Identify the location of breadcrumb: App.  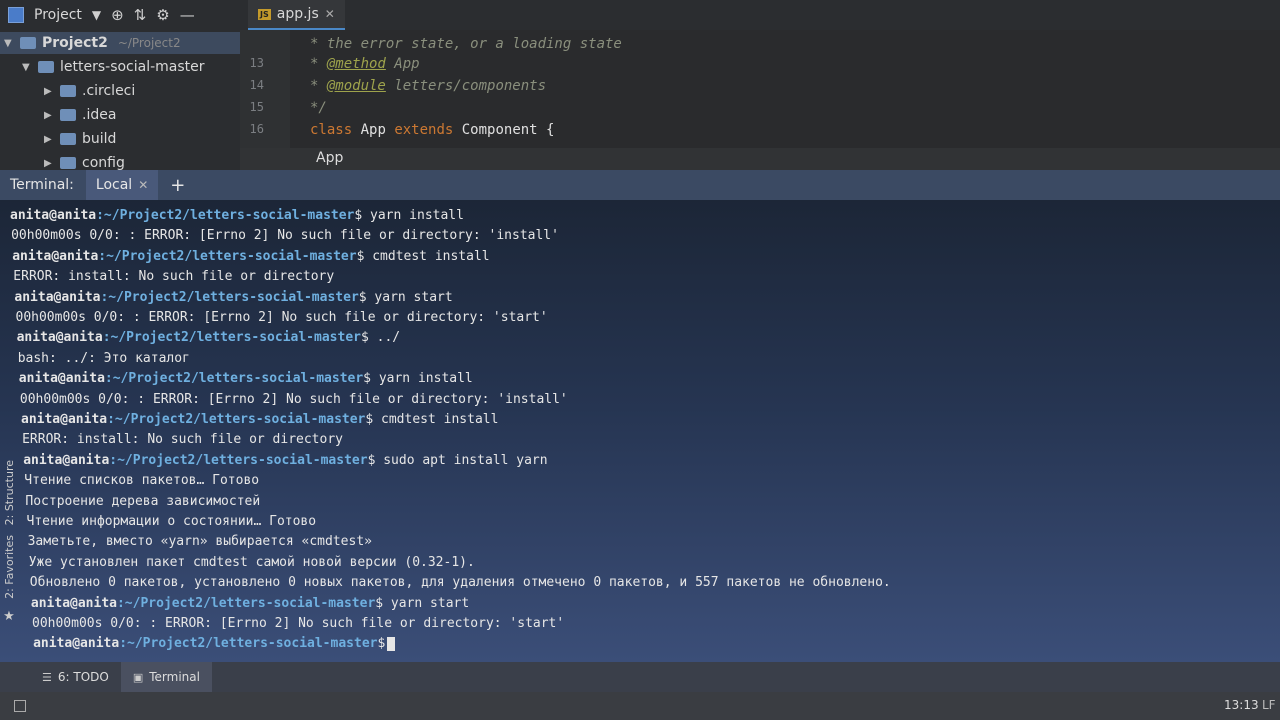
(760, 159).